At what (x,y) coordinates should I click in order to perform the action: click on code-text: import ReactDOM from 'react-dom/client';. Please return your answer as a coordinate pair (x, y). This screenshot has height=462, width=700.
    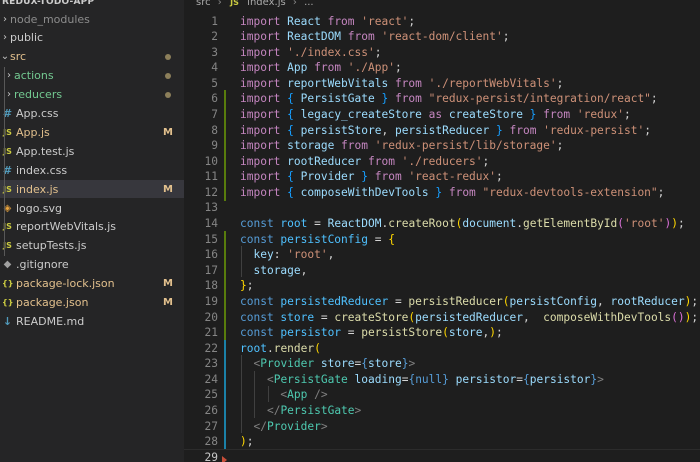
    Looking at the image, I should click on (374, 36).